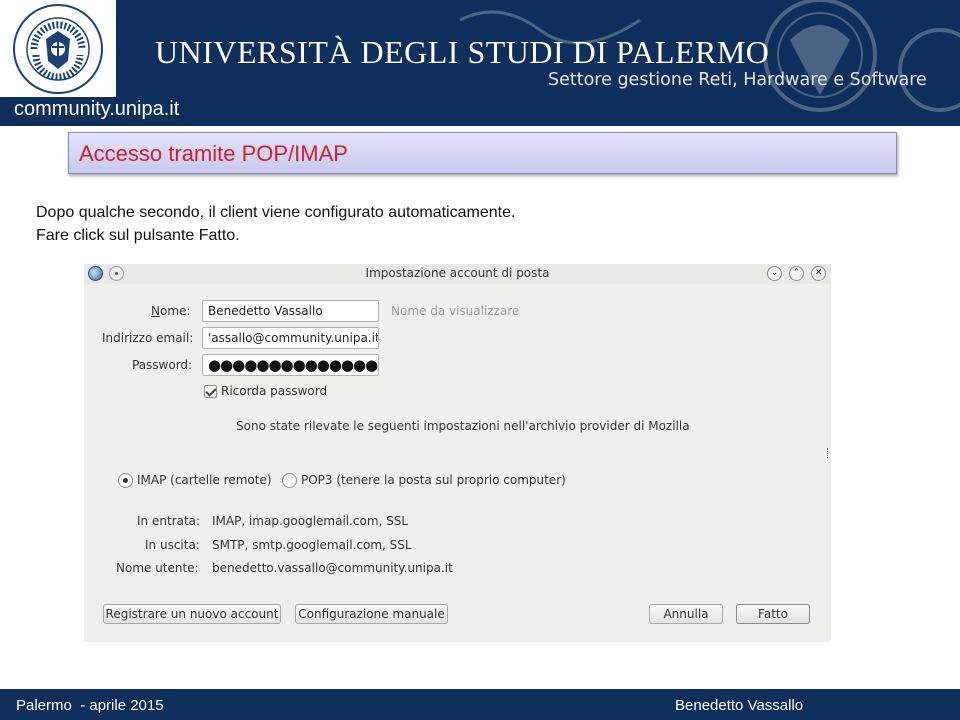 The image size is (960, 720). I want to click on name-label-text: ome:, so click(175, 311).